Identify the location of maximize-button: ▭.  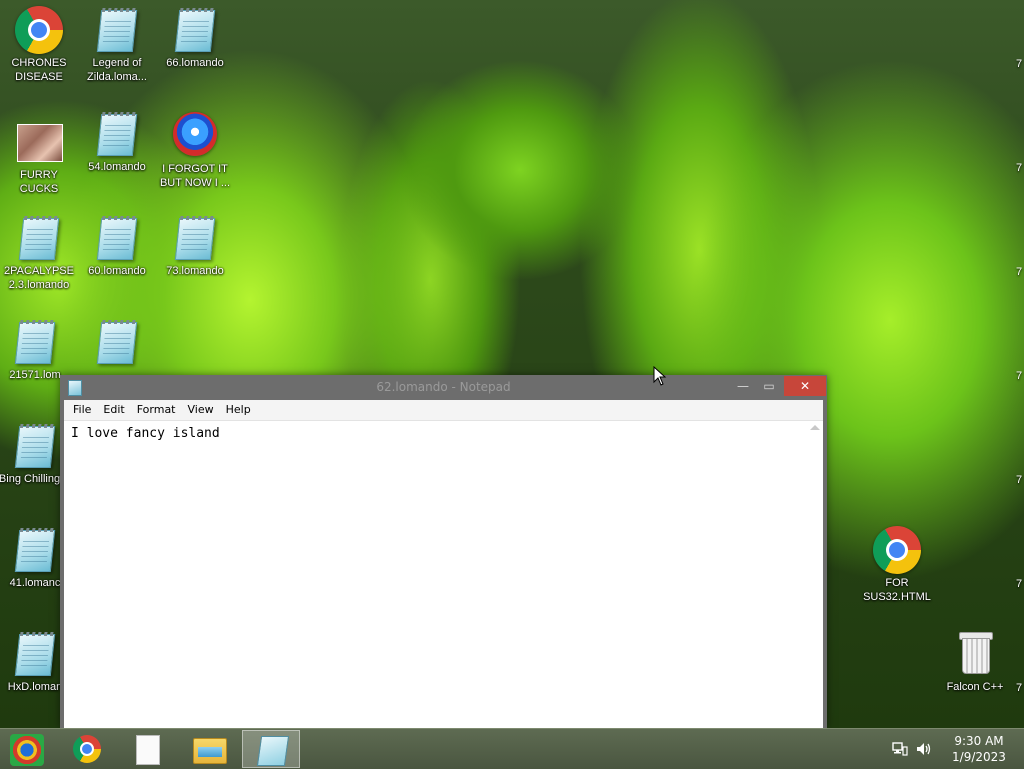
(769, 386).